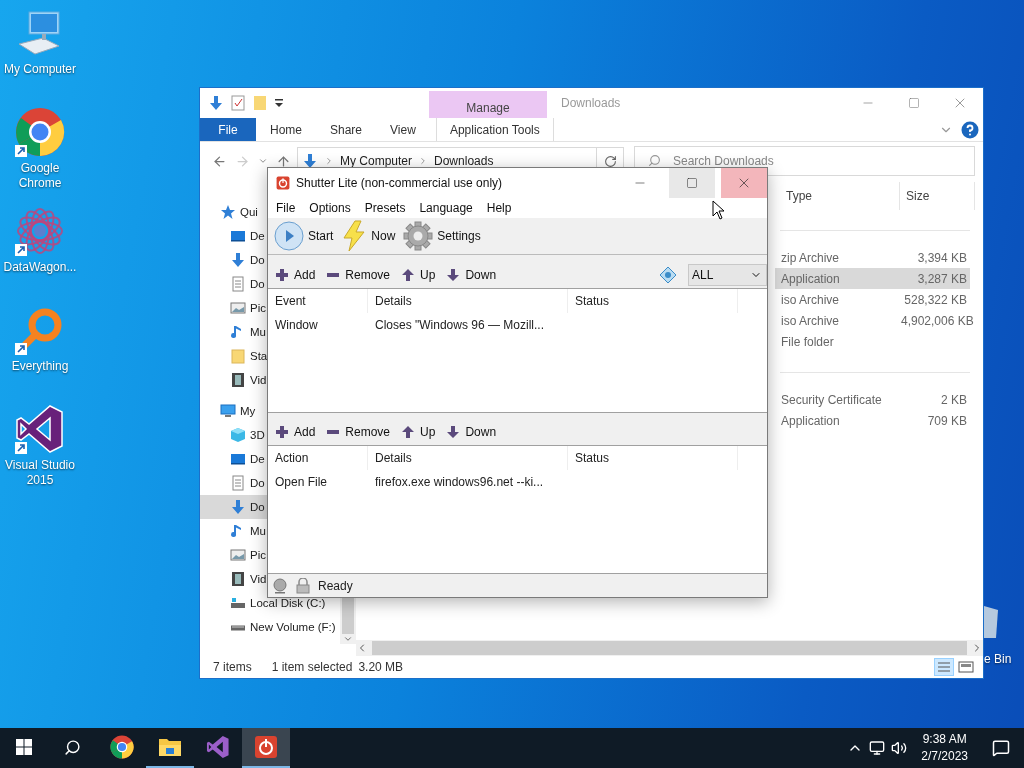 The height and width of the screenshot is (768, 1024). I want to click on ribbon-tab: Application Tools, so click(494, 129).